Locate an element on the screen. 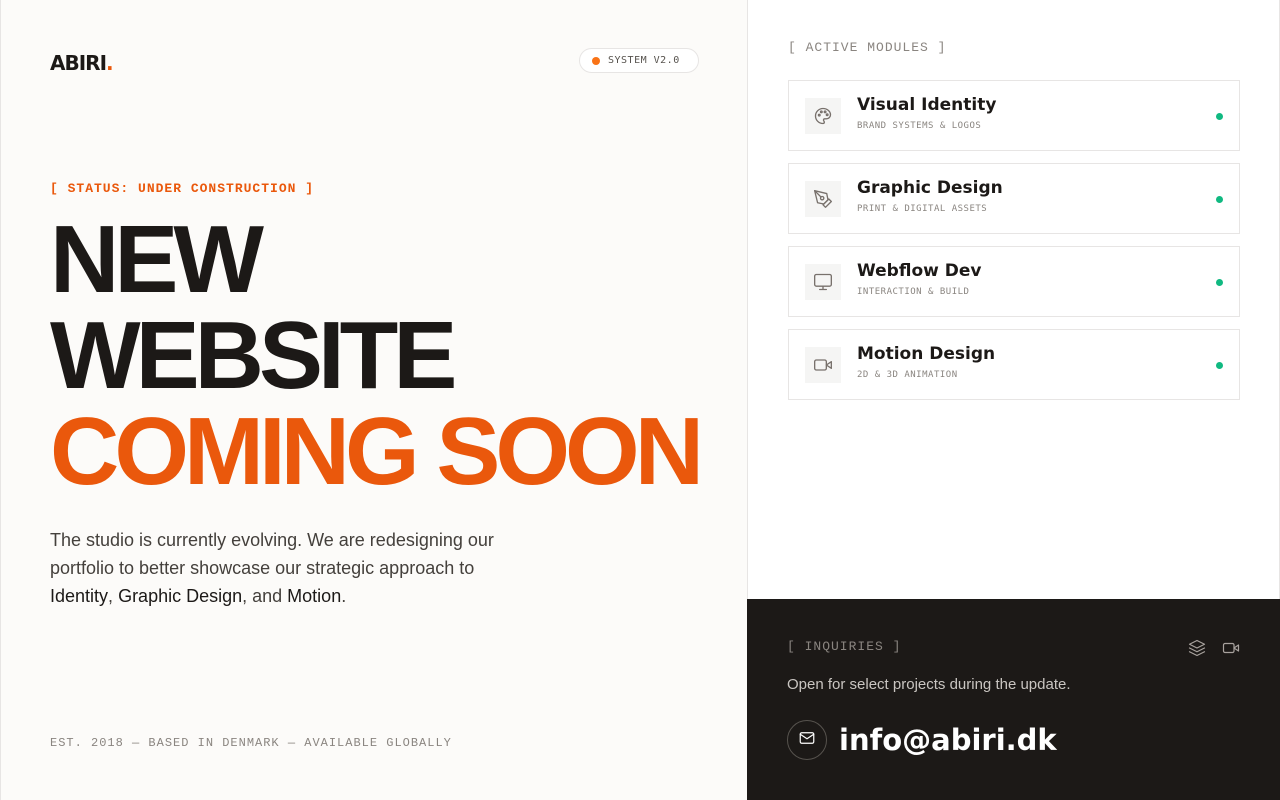  module-card-webflow-dev: Webflow Dev INTERACTION & BUILD is located at coordinates (1014, 281).